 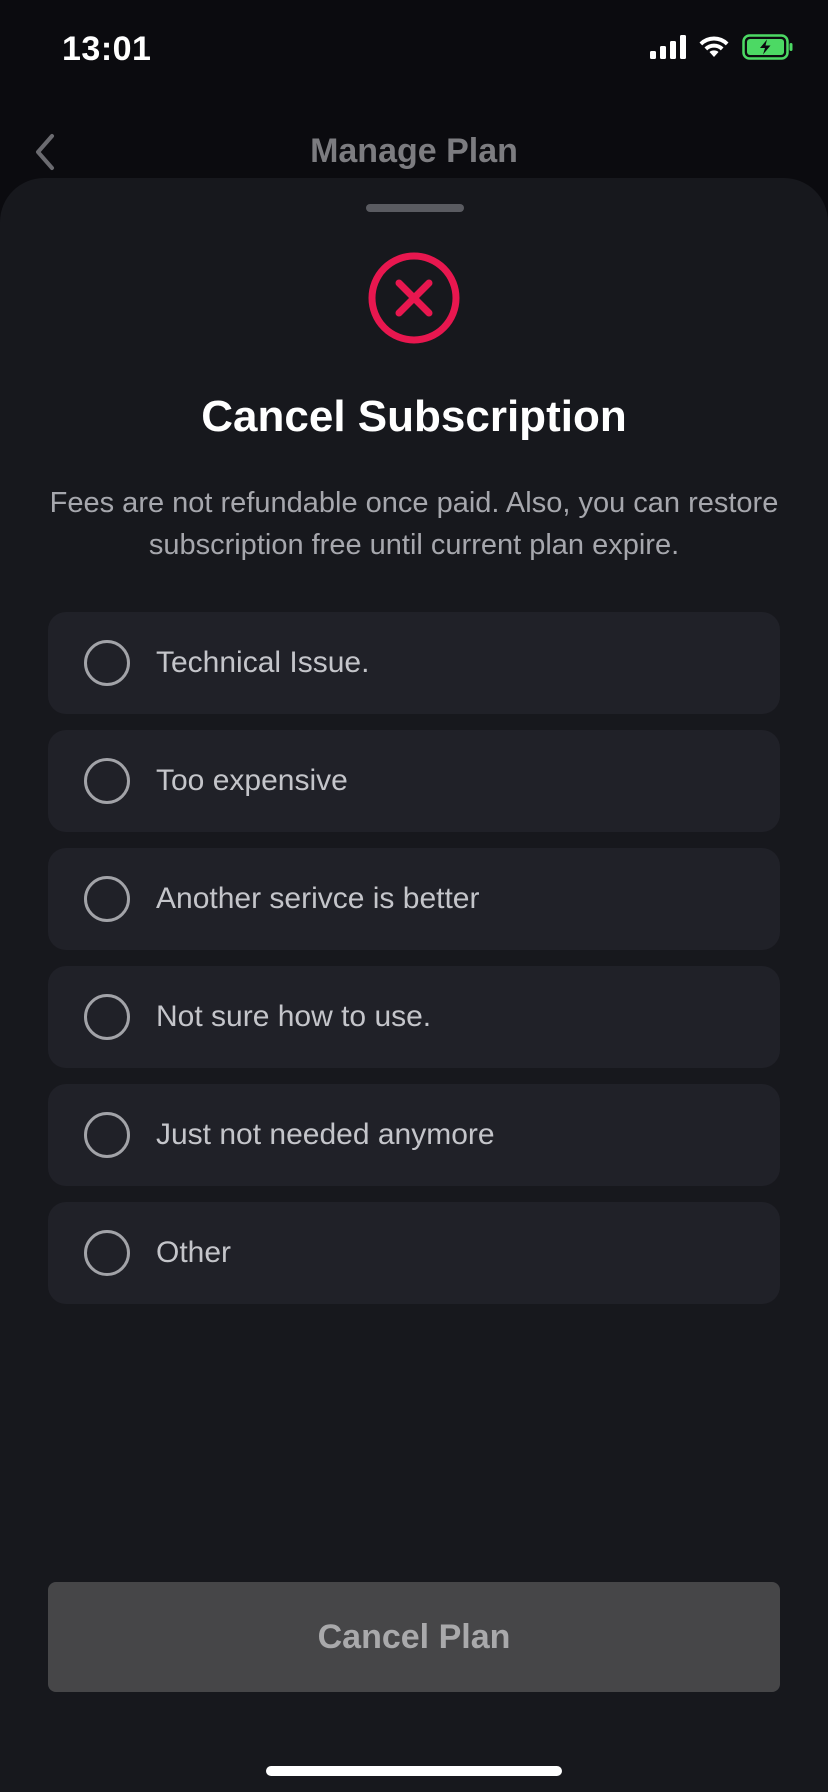 What do you see at coordinates (325, 1134) in the screenshot?
I see `option-label: Just not needed anymore` at bounding box center [325, 1134].